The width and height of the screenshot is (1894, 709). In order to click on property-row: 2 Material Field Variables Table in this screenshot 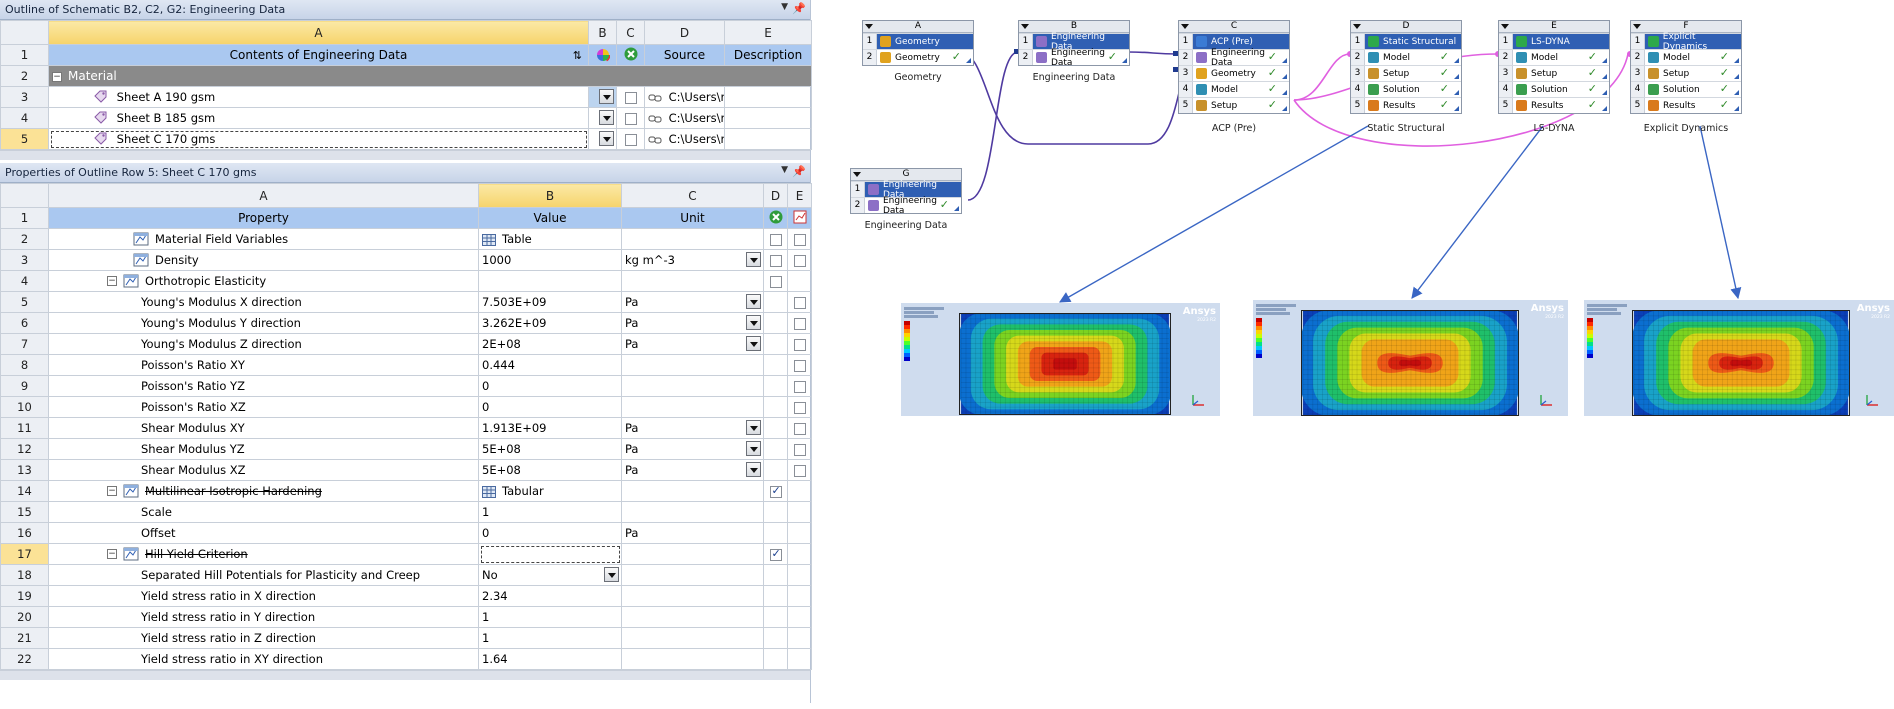, I will do `click(406, 239)`.